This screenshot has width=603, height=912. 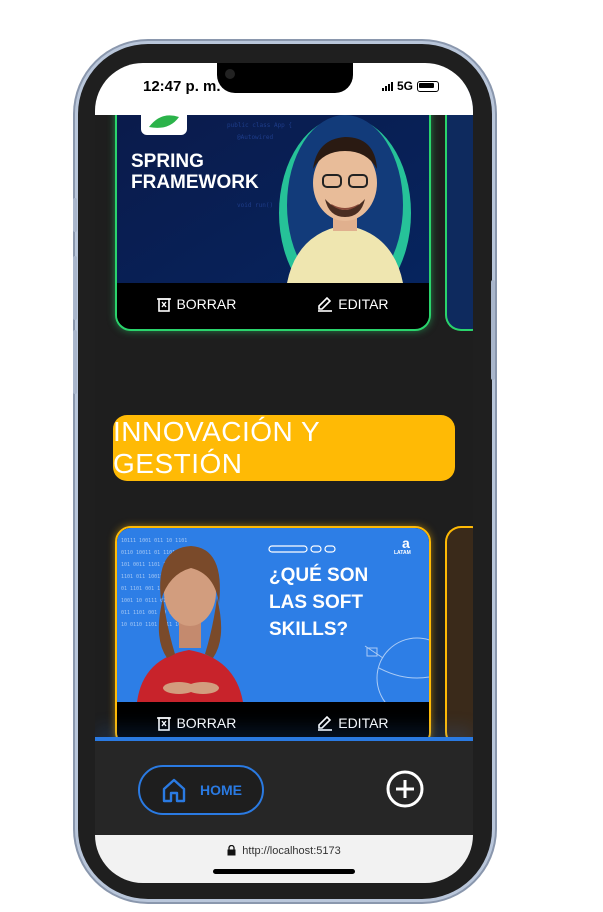 I want to click on plus-circle-icon, so click(x=405, y=789).